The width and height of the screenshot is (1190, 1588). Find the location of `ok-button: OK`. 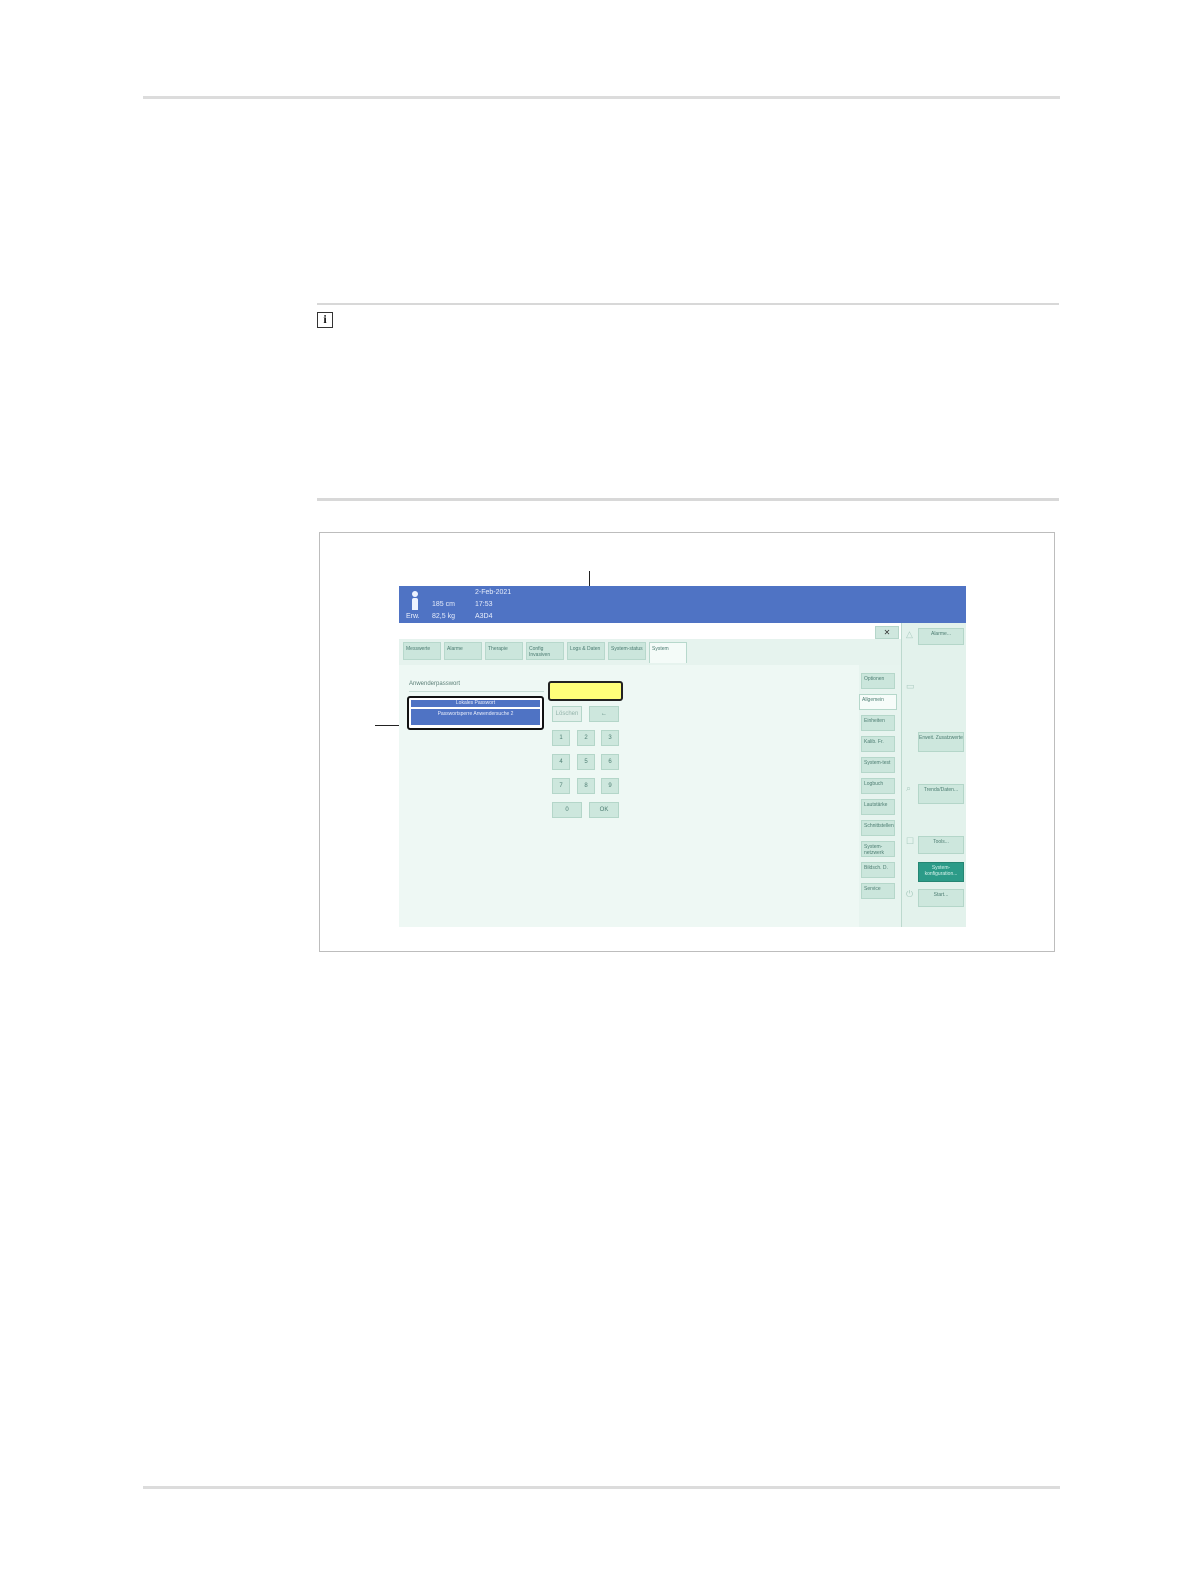

ok-button: OK is located at coordinates (604, 810).